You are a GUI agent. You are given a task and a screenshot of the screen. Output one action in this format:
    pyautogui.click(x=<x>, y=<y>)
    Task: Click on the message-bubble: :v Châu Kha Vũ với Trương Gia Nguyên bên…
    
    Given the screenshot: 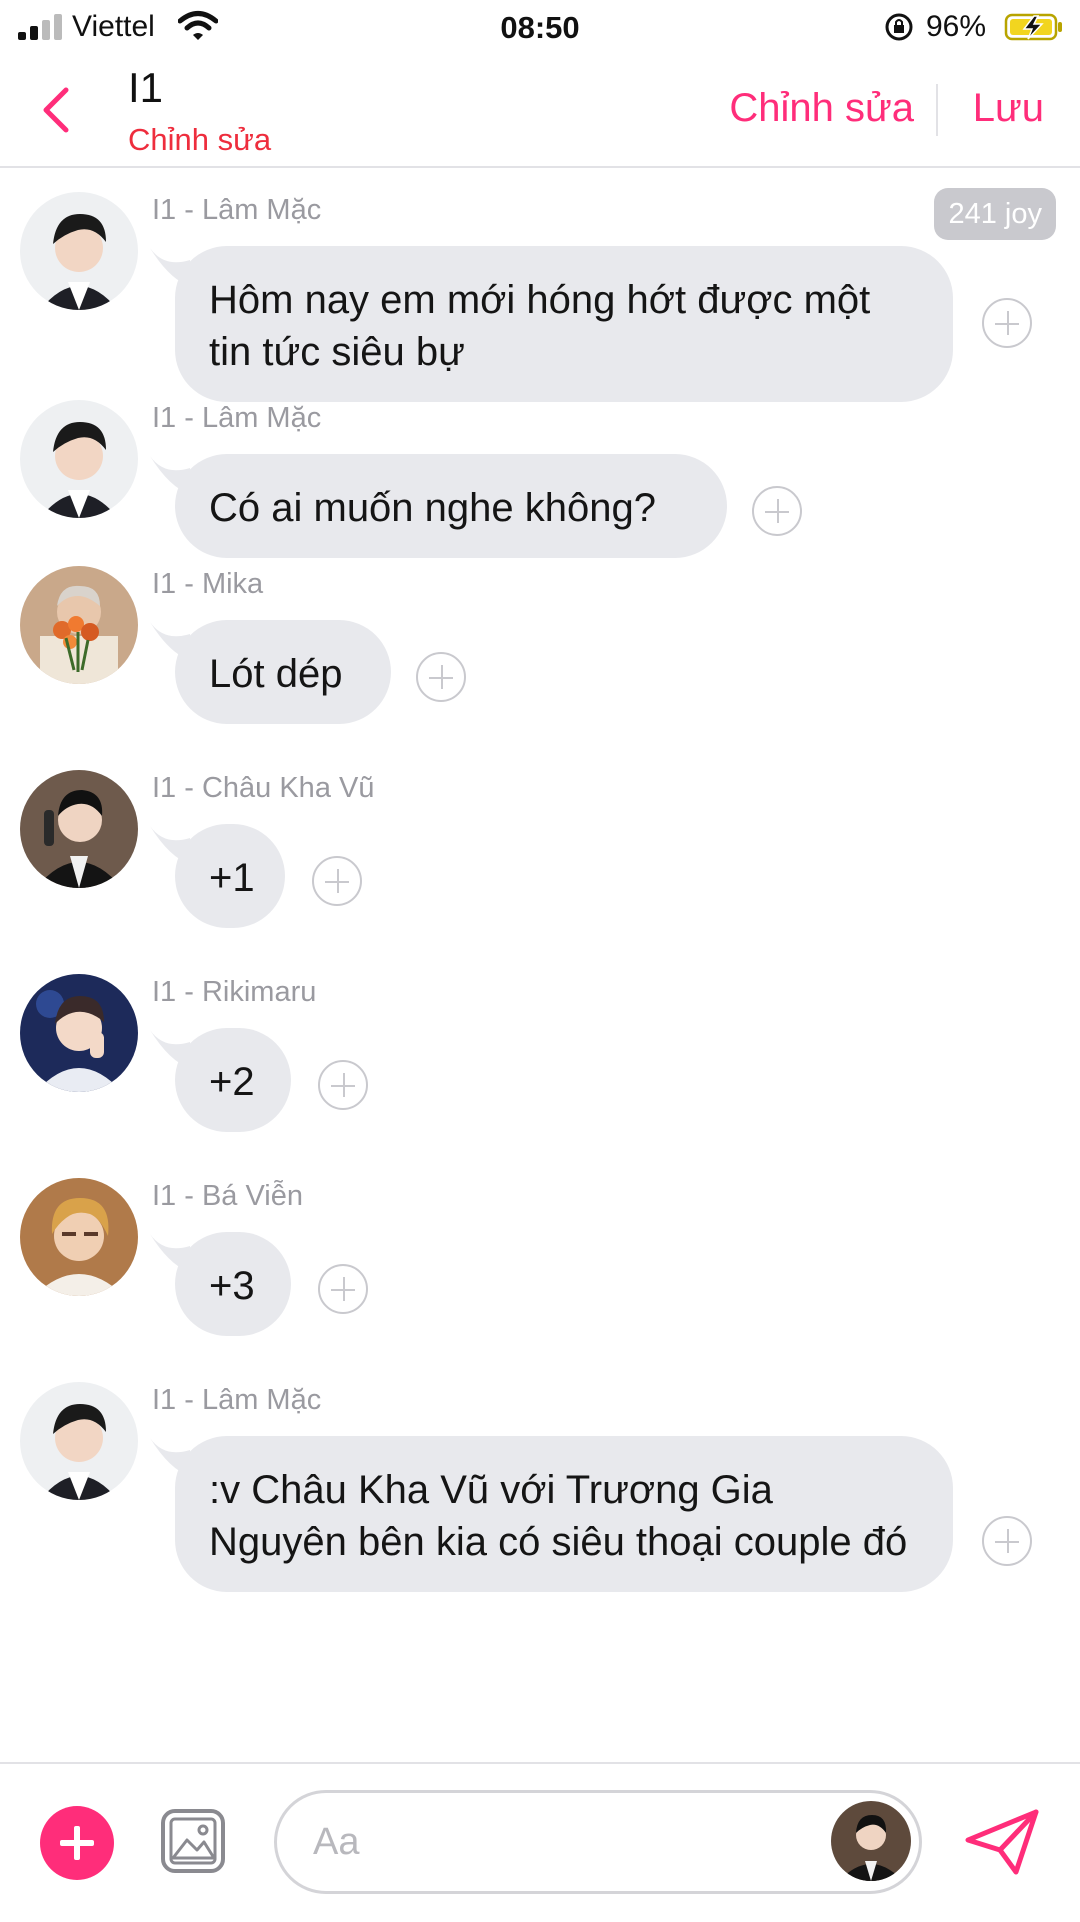 What is the action you would take?
    pyautogui.click(x=564, y=1514)
    